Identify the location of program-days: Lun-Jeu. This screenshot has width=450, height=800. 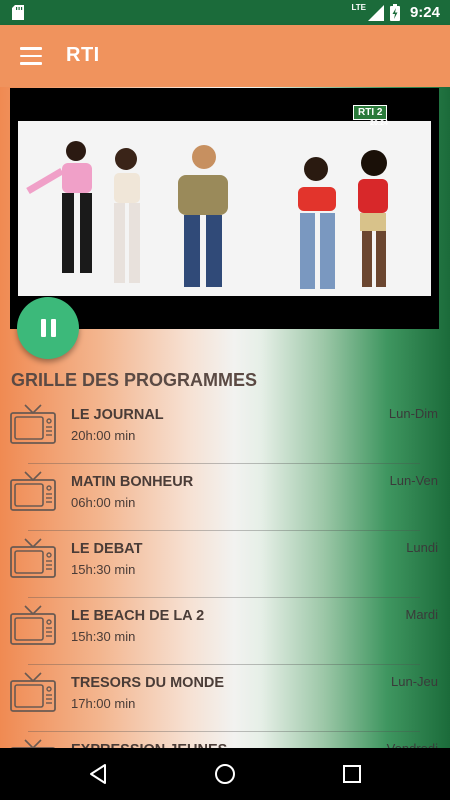
(414, 681).